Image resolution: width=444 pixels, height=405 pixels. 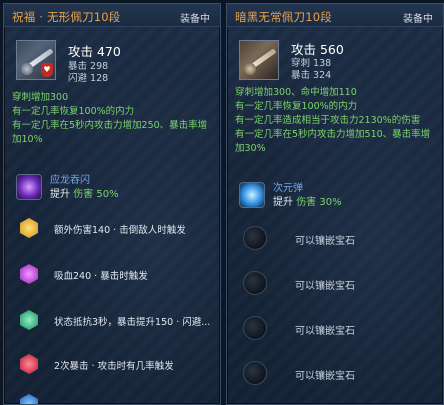 I want to click on red-gem-icon, so click(x=29, y=364).